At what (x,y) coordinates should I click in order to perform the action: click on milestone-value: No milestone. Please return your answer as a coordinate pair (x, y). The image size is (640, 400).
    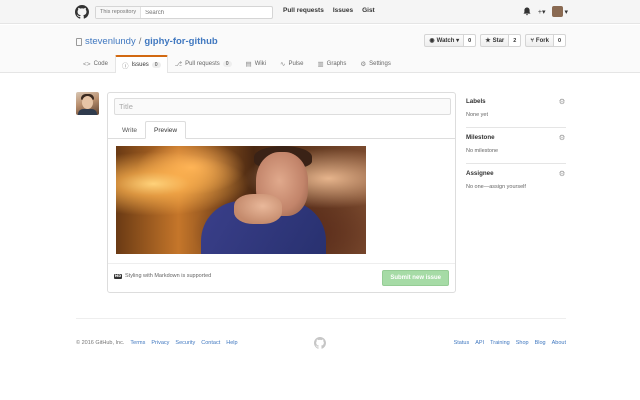
    Looking at the image, I should click on (482, 151).